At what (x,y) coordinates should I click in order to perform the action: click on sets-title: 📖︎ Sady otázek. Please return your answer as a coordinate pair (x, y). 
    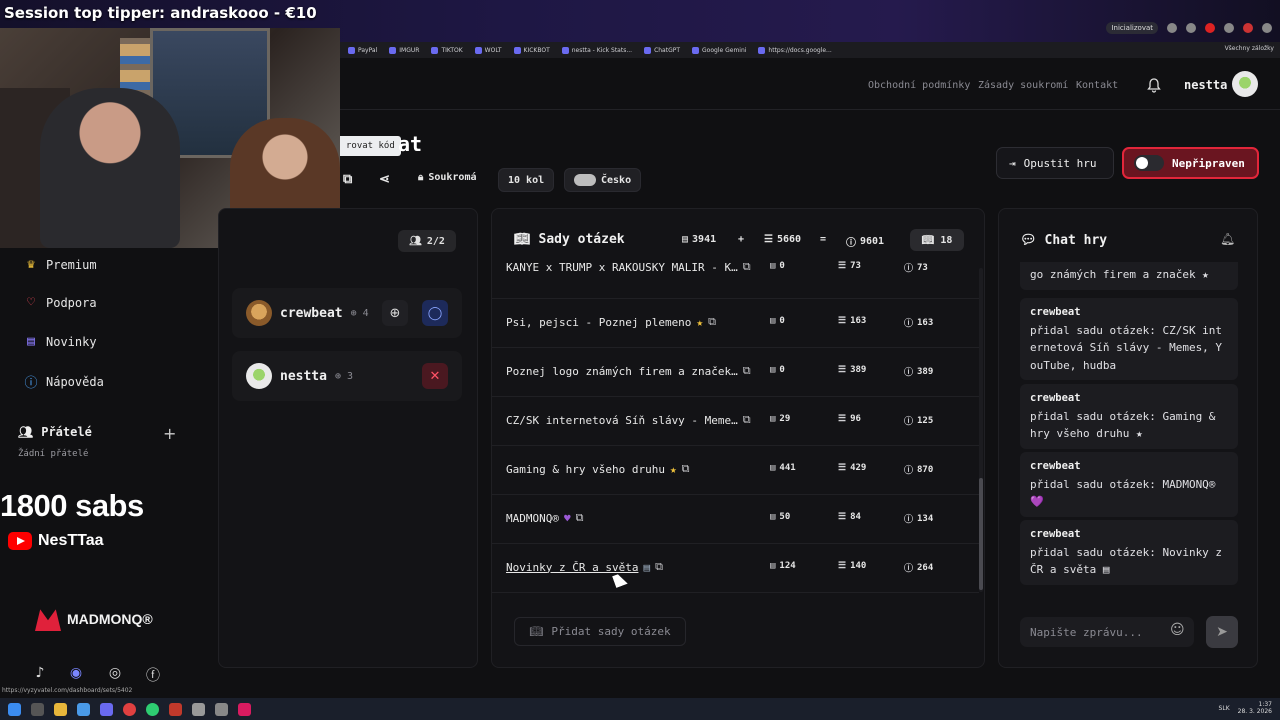
    Looking at the image, I should click on (569, 239).